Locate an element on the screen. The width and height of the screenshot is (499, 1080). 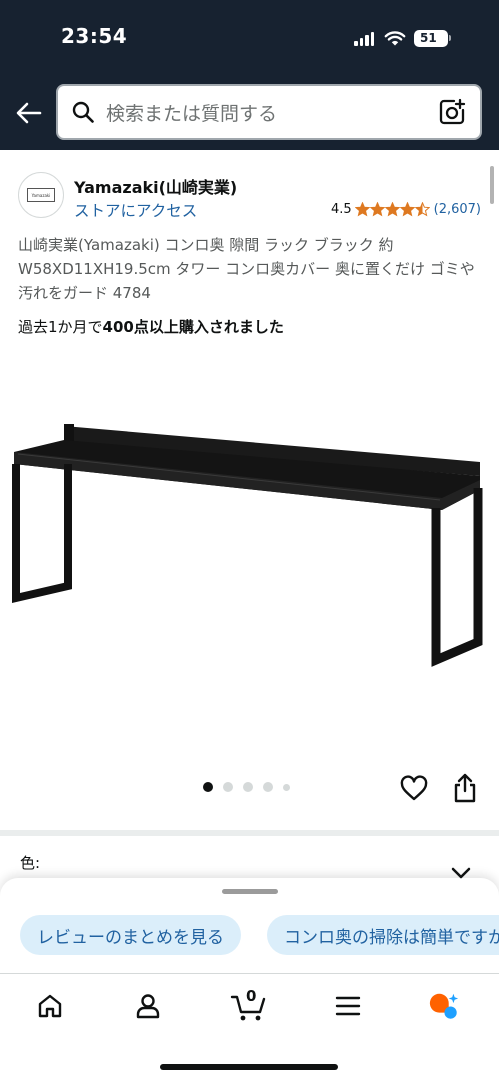
person-icon is located at coordinates (148, 1006).